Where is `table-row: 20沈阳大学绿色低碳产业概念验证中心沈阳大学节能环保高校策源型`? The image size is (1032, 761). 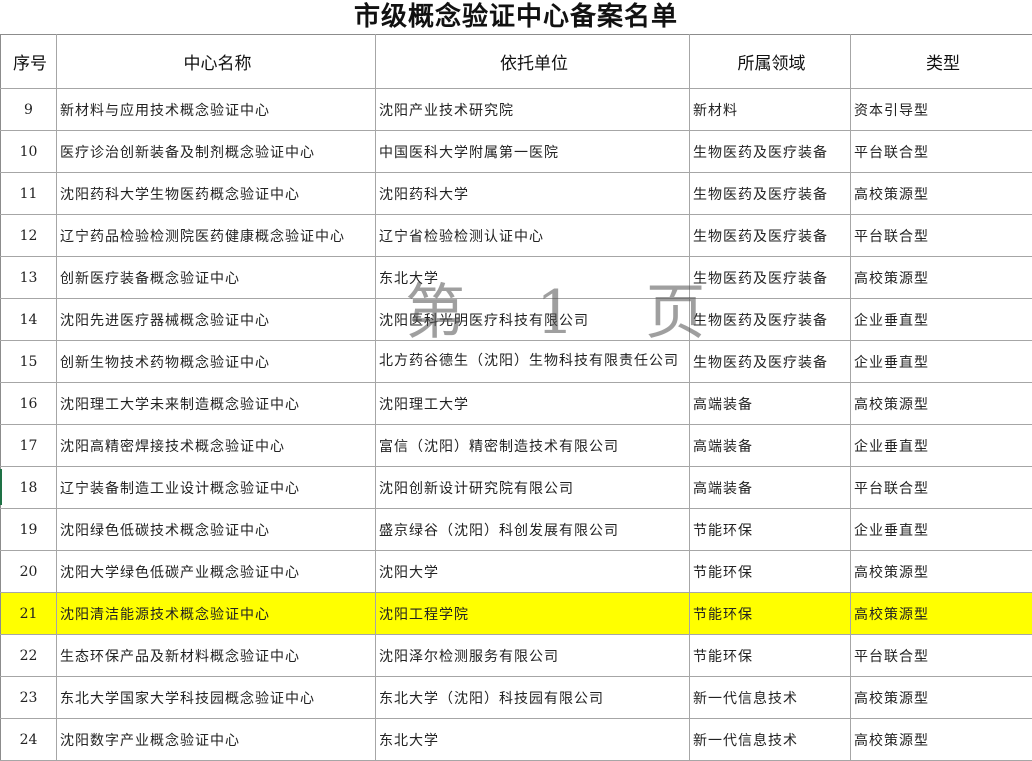
table-row: 20沈阳大学绿色低碳产业概念验证中心沈阳大学节能环保高校策源型 is located at coordinates (516, 572).